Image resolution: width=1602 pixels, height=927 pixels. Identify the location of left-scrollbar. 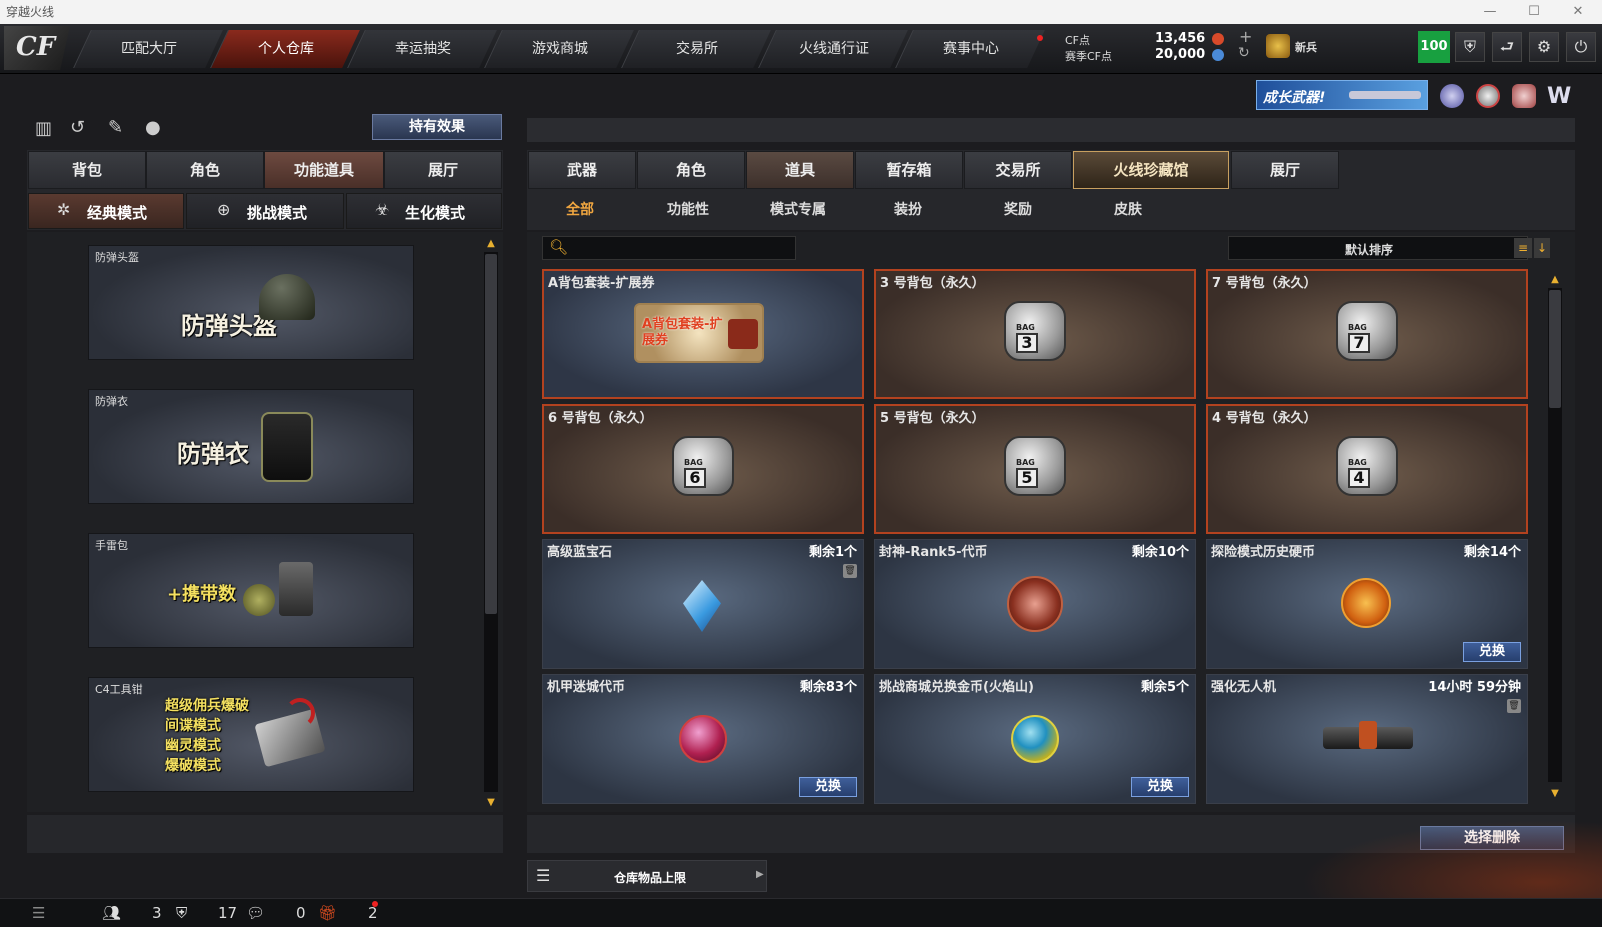
(491, 522).